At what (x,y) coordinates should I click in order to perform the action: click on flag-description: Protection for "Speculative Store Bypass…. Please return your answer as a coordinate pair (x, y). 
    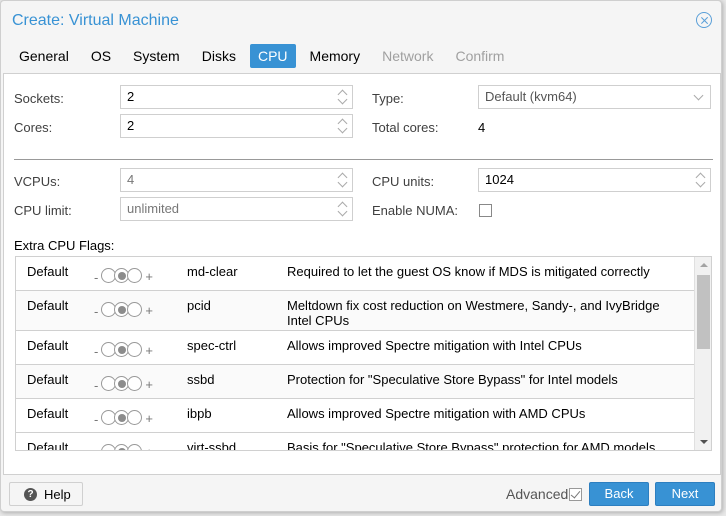
    Looking at the image, I should click on (452, 379).